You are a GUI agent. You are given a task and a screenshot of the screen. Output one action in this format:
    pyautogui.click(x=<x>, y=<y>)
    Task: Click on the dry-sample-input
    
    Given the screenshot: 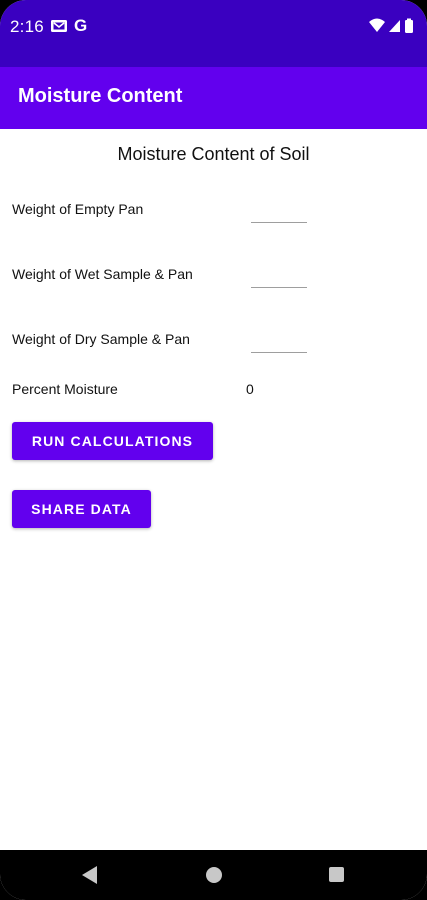 What is the action you would take?
    pyautogui.click(x=279, y=342)
    